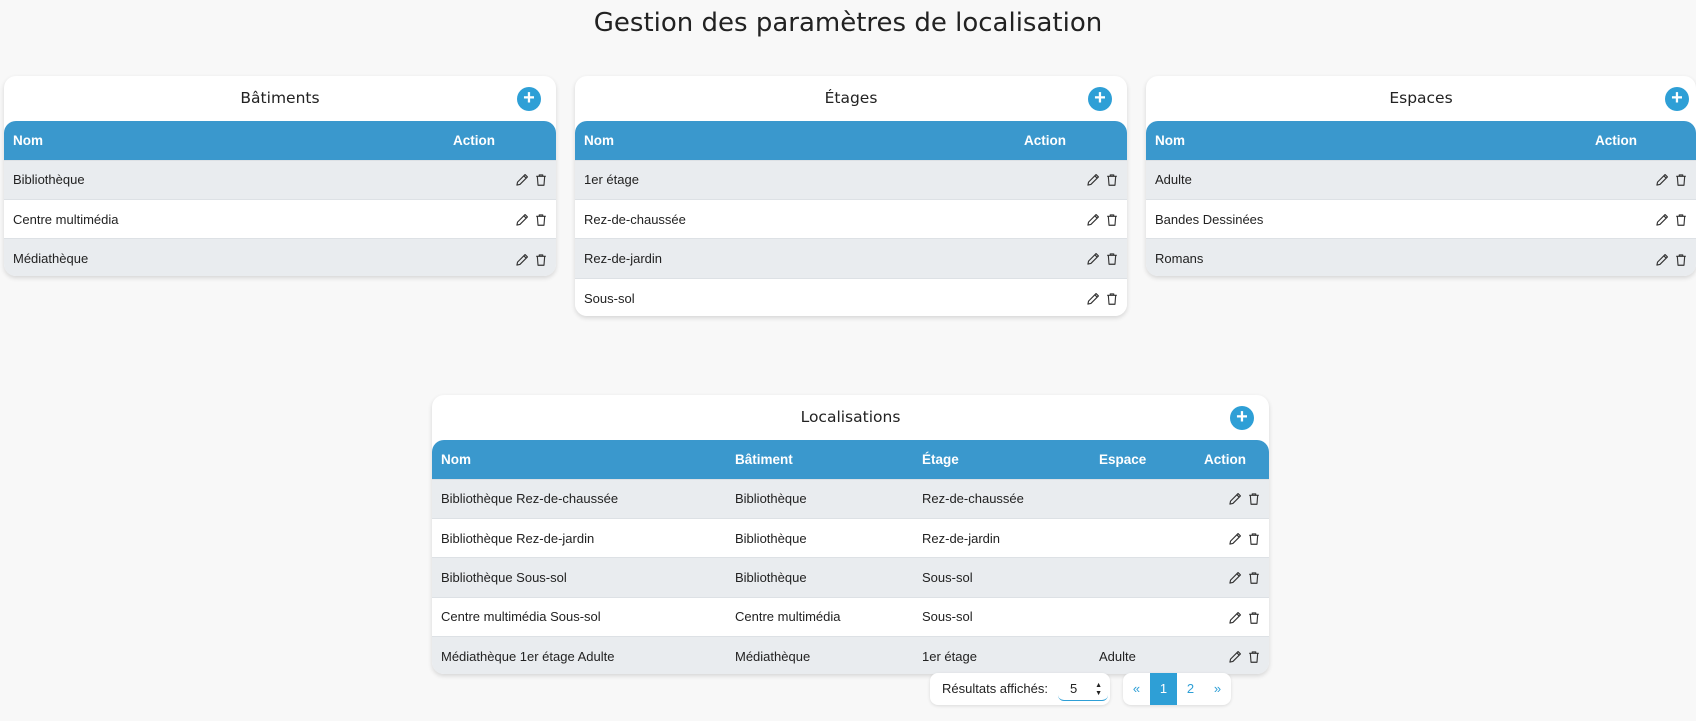 Image resolution: width=1696 pixels, height=721 pixels. Describe the element at coordinates (851, 179) in the screenshot. I see `table-row: 1er étage` at that location.